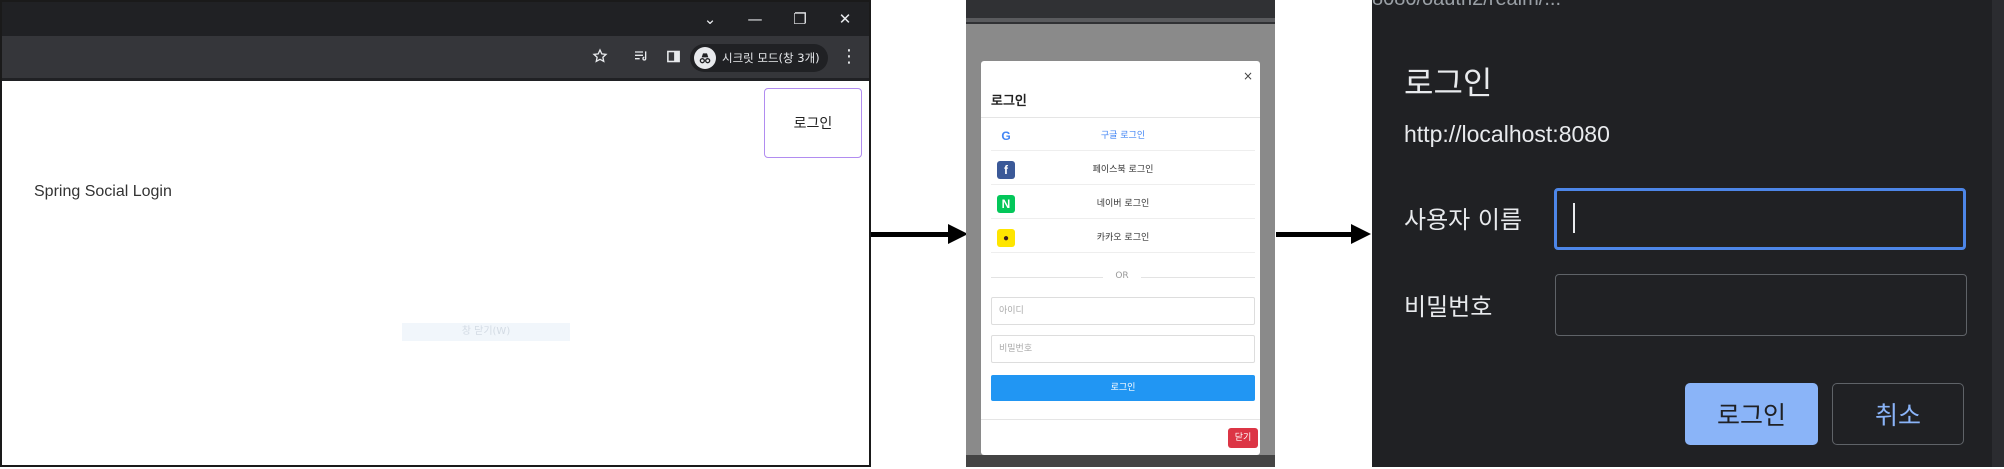 The image size is (2004, 469). Describe the element at coordinates (755, 19) in the screenshot. I see `minimize-icon: —` at that location.